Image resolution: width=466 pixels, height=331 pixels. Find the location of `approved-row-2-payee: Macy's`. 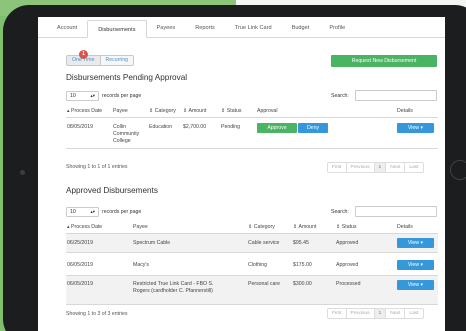

approved-row-2-payee: Macy's is located at coordinates (141, 265).